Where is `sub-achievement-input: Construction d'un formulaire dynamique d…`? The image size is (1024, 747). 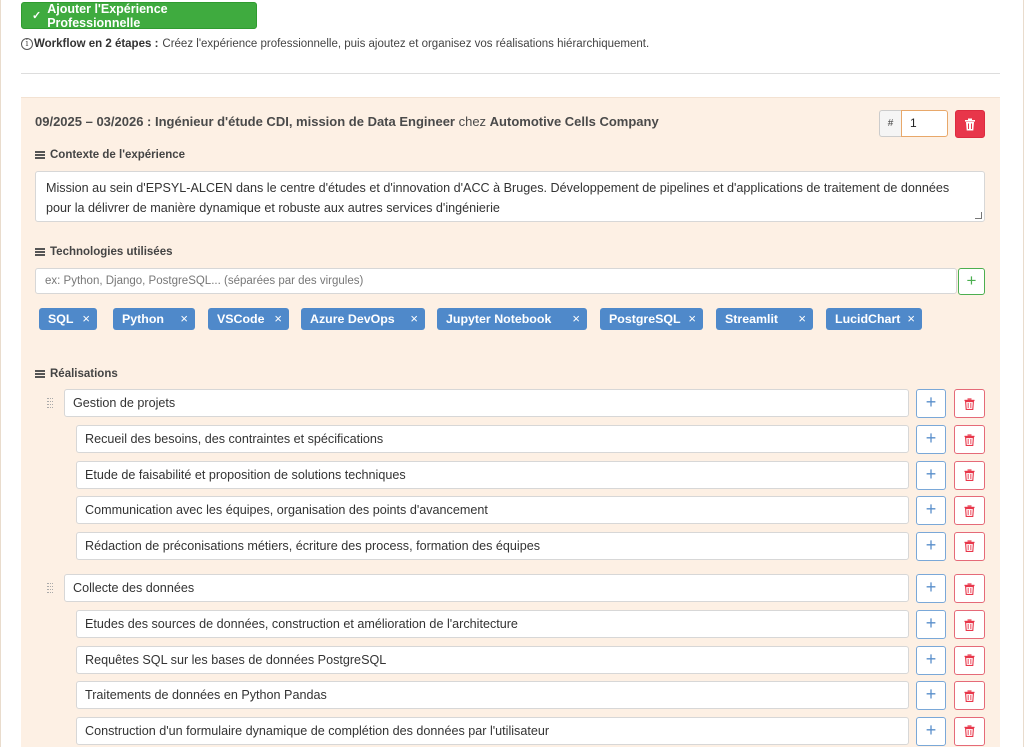 sub-achievement-input: Construction d'un formulaire dynamique d… is located at coordinates (492, 730).